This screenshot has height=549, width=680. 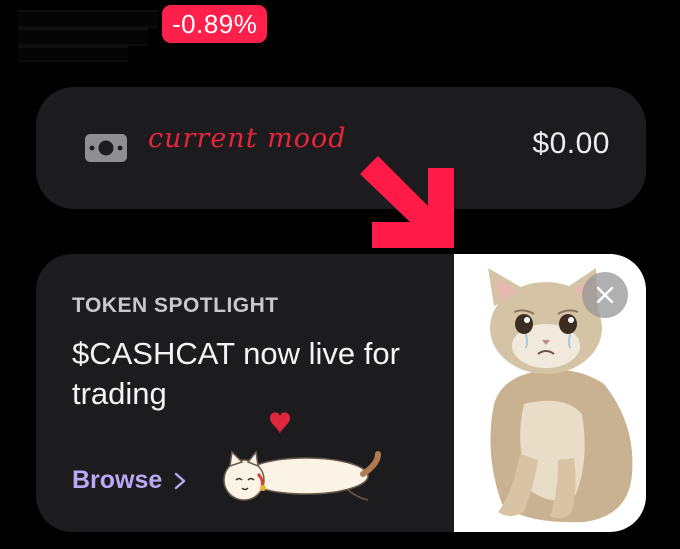 What do you see at coordinates (571, 143) in the screenshot?
I see `balance-value: $0.00` at bounding box center [571, 143].